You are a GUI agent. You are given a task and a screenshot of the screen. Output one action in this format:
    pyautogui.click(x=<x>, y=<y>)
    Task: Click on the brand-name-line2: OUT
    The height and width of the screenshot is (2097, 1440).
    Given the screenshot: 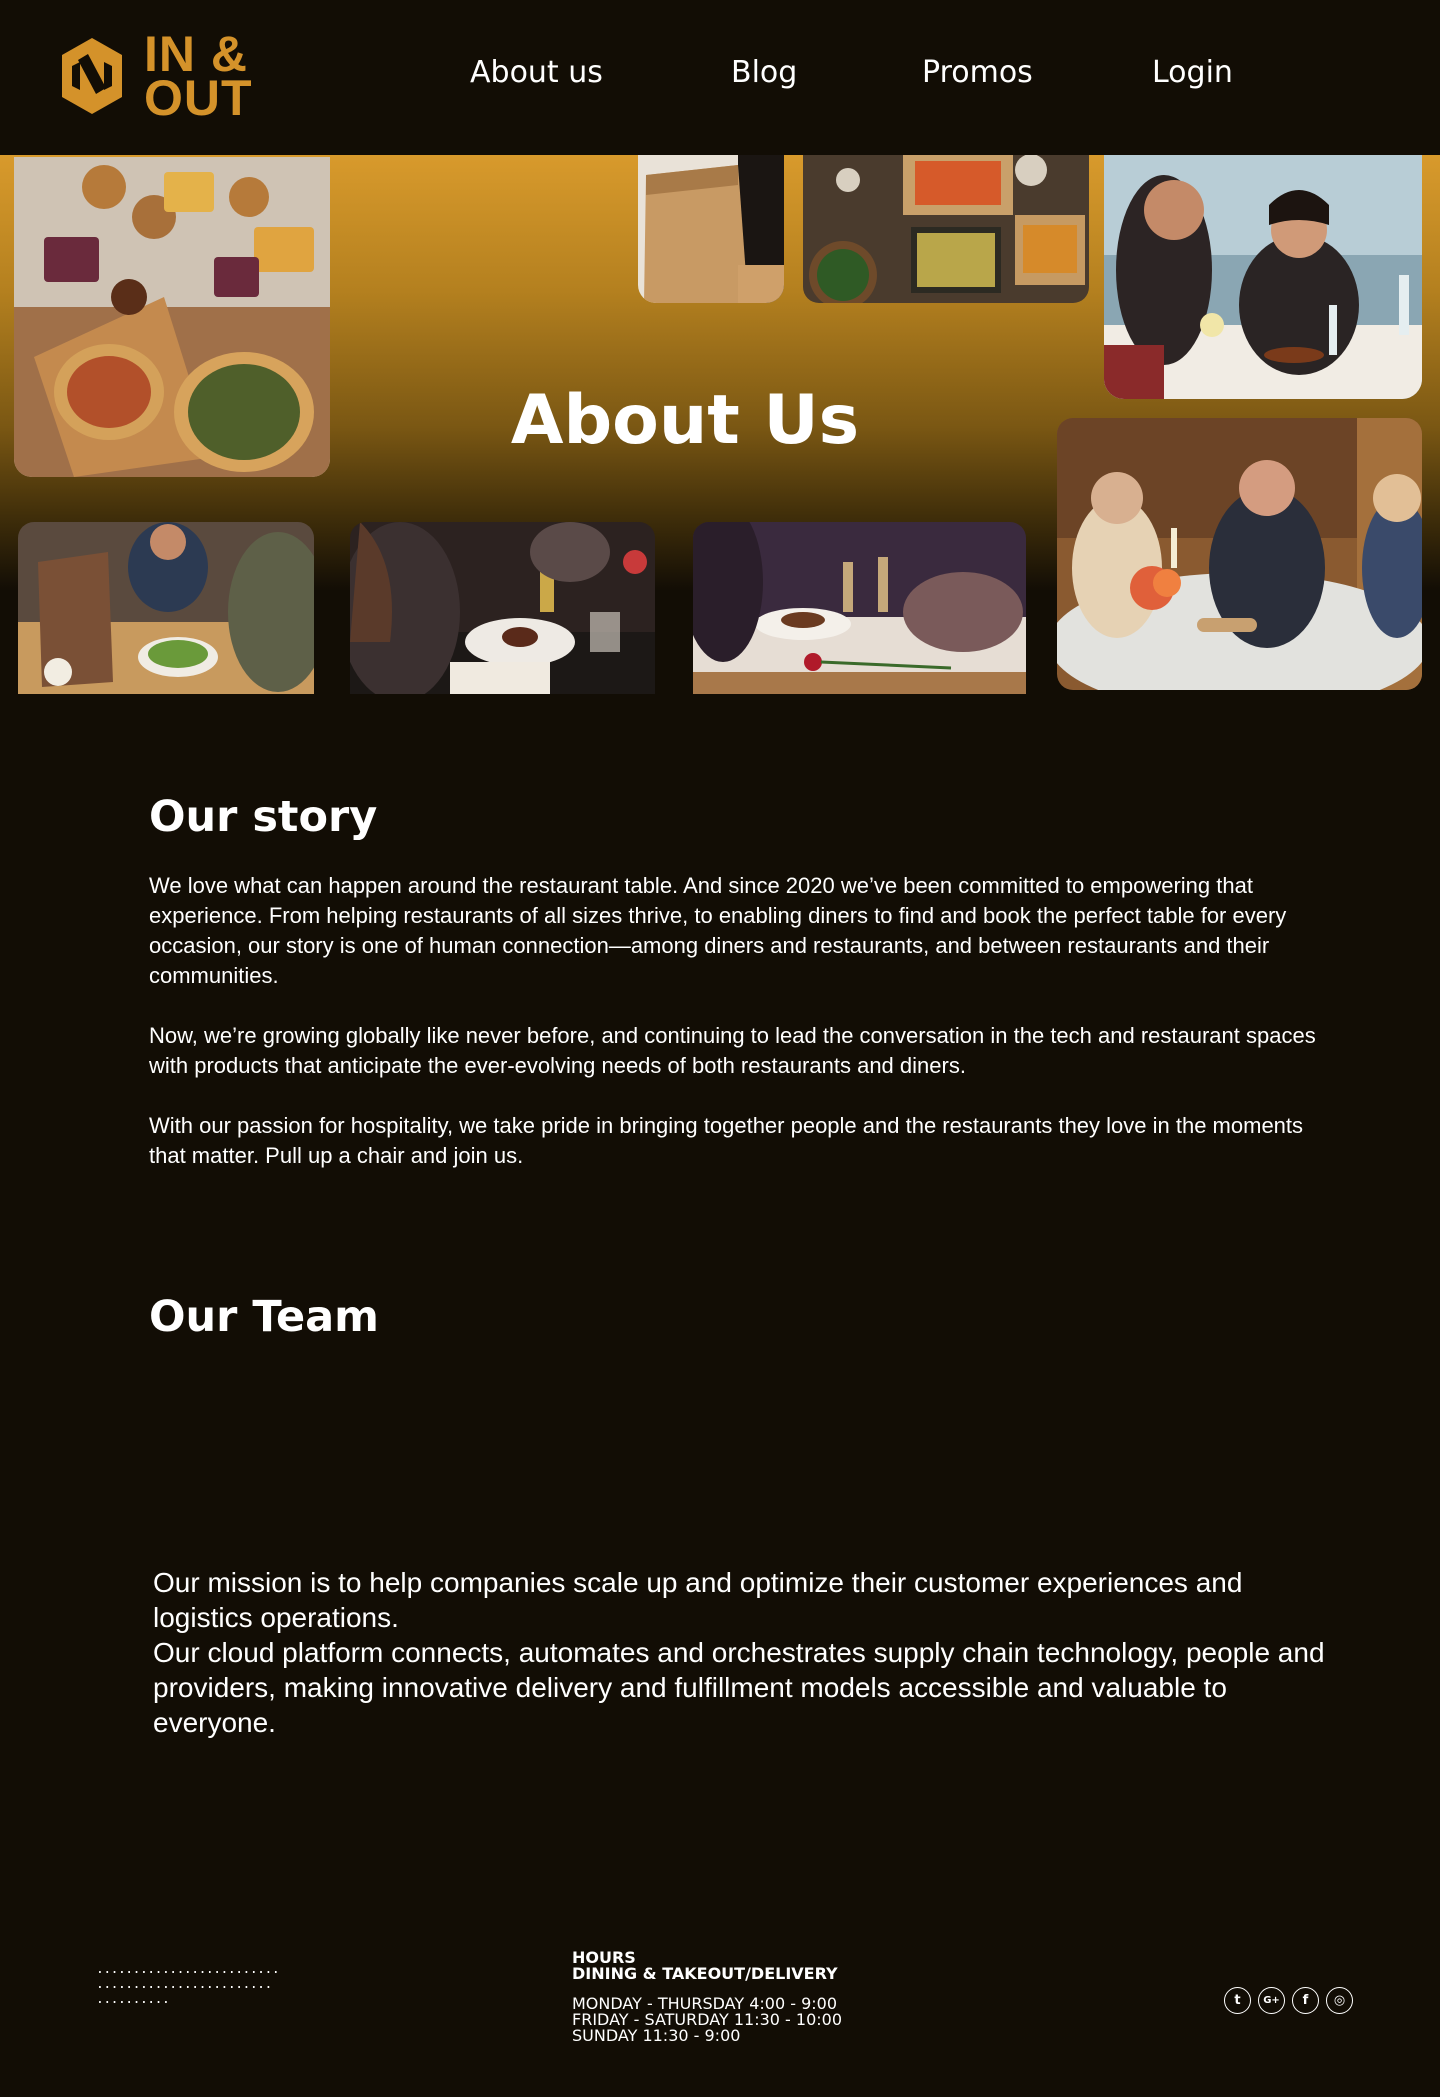 What is the action you would take?
    pyautogui.click(x=198, y=98)
    